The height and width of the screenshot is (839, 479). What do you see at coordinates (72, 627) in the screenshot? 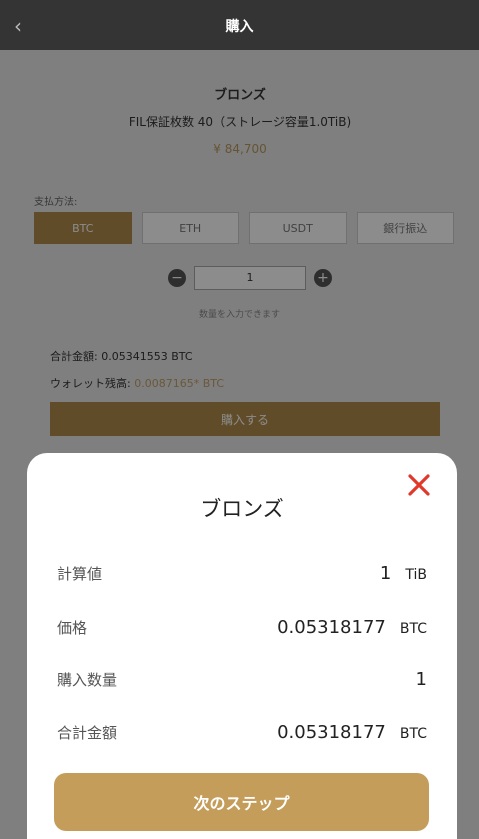
I see `row-label: 価格` at bounding box center [72, 627].